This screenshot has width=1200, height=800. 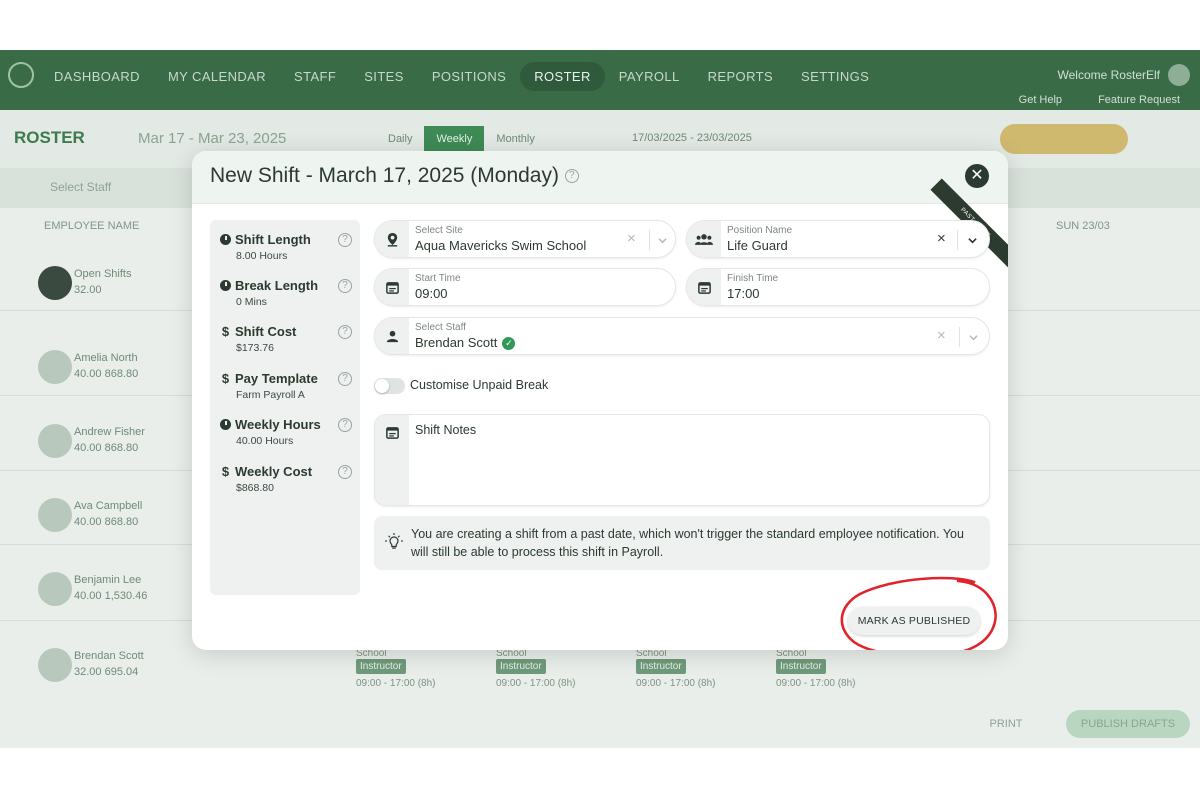 What do you see at coordinates (1083, 226) in the screenshot?
I see `column-header-sun: SUN 23/03` at bounding box center [1083, 226].